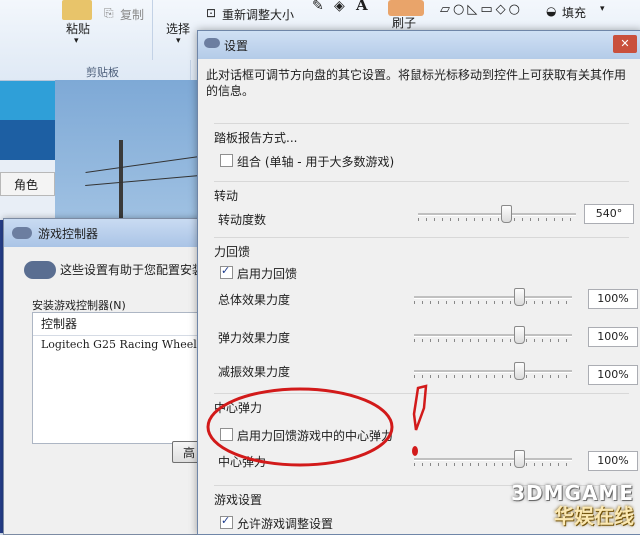  What do you see at coordinates (415, 451) in the screenshot?
I see `annotation-dot` at bounding box center [415, 451].